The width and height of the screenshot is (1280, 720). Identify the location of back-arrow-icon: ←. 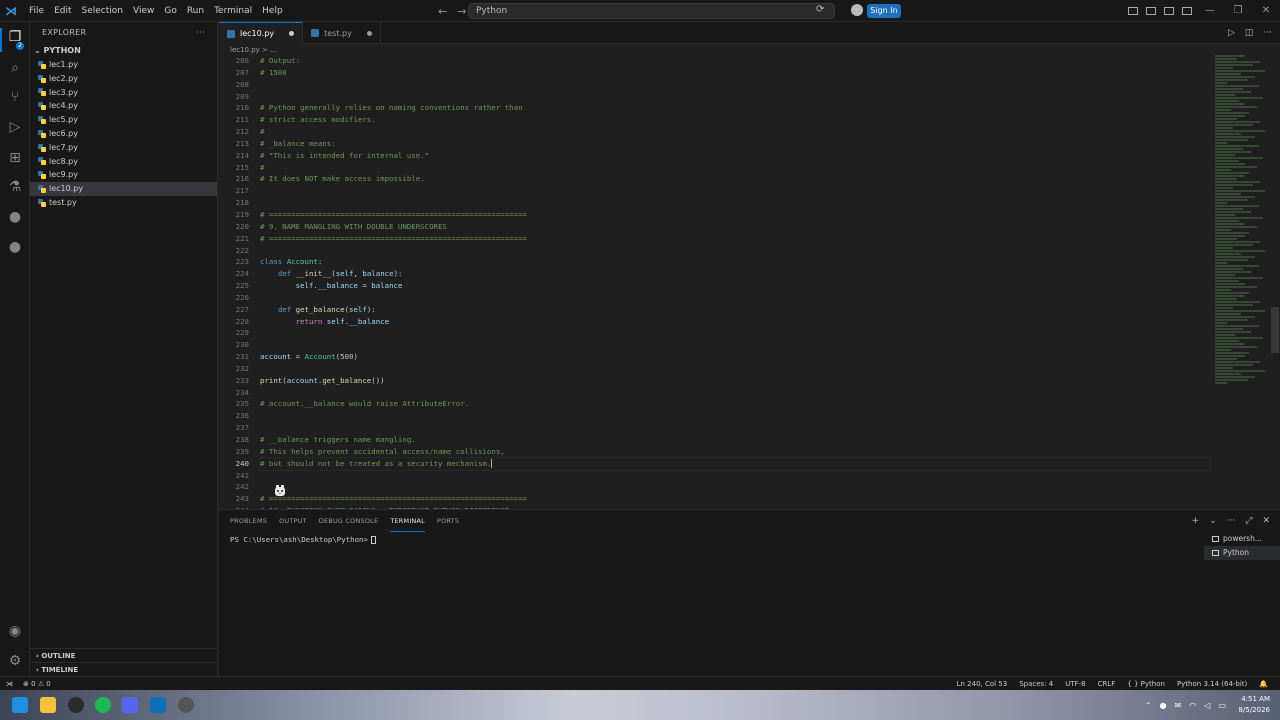
(442, 11).